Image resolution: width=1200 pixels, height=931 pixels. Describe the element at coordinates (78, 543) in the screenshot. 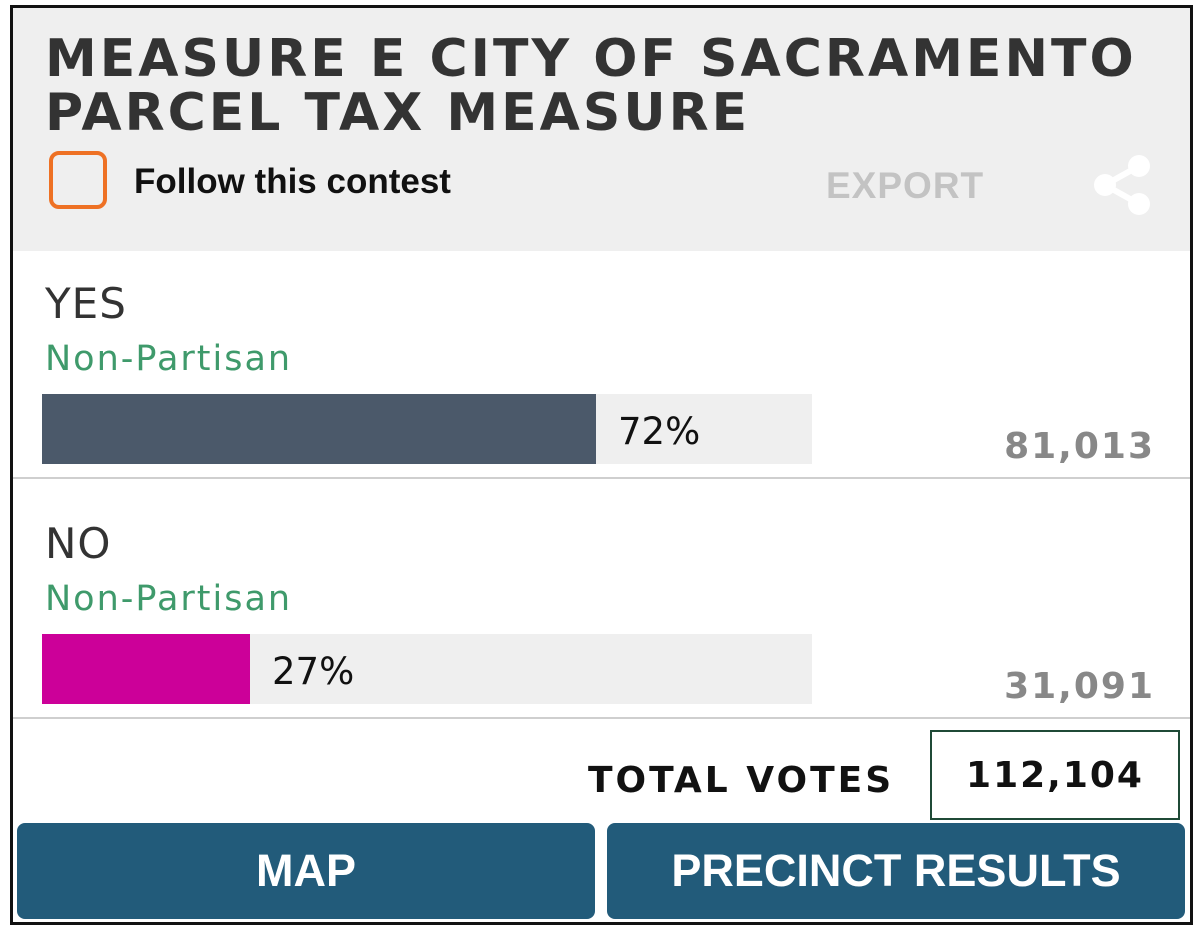

I see `choice-name: NO` at that location.